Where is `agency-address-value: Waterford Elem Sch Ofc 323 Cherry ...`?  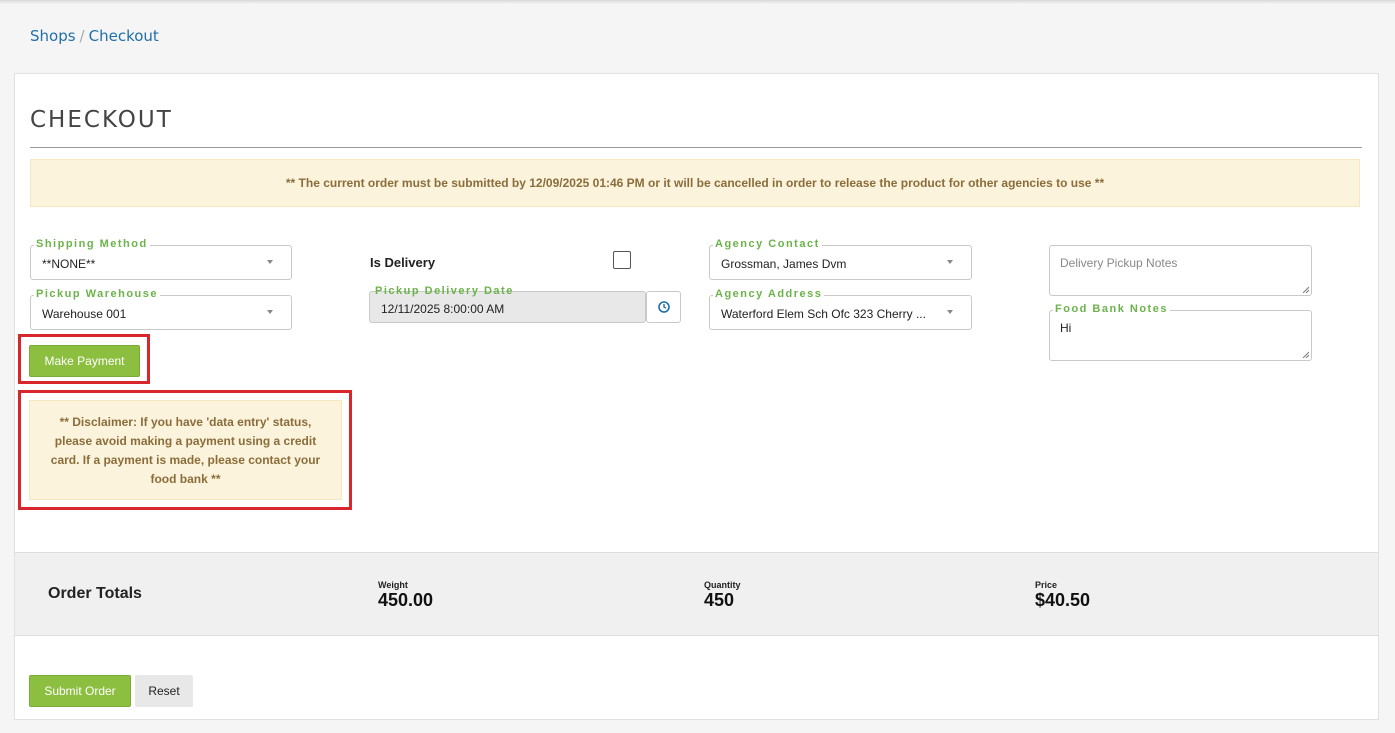
agency-address-value: Waterford Elem Sch Ofc 323 Cherry ... is located at coordinates (823, 314).